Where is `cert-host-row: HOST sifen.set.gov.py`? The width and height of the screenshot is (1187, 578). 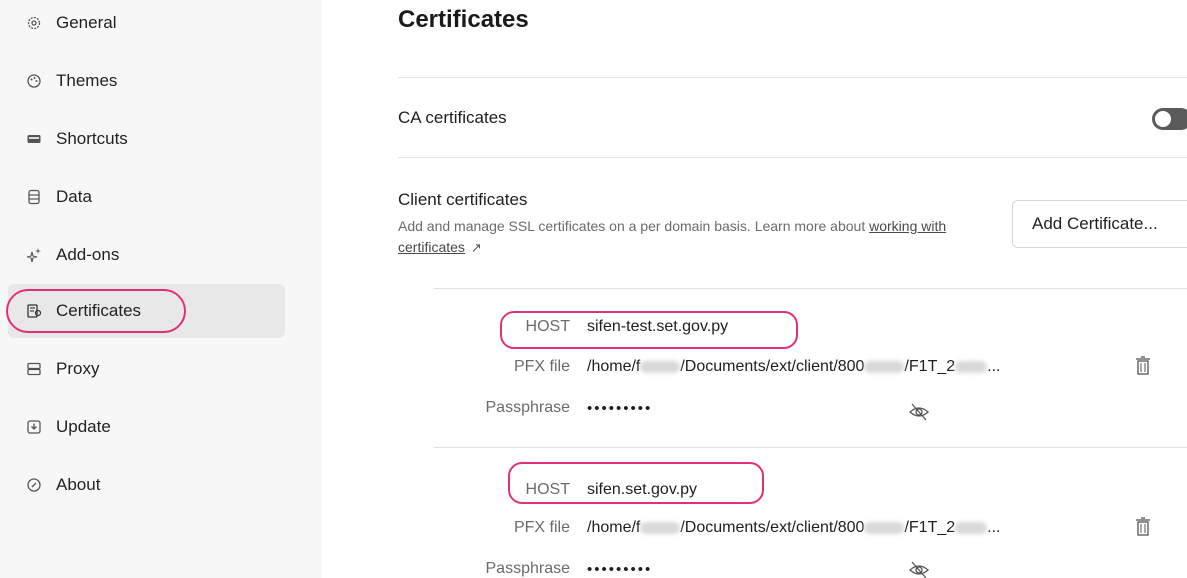 cert-host-row: HOST sifen.set.gov.py is located at coordinates (569, 490).